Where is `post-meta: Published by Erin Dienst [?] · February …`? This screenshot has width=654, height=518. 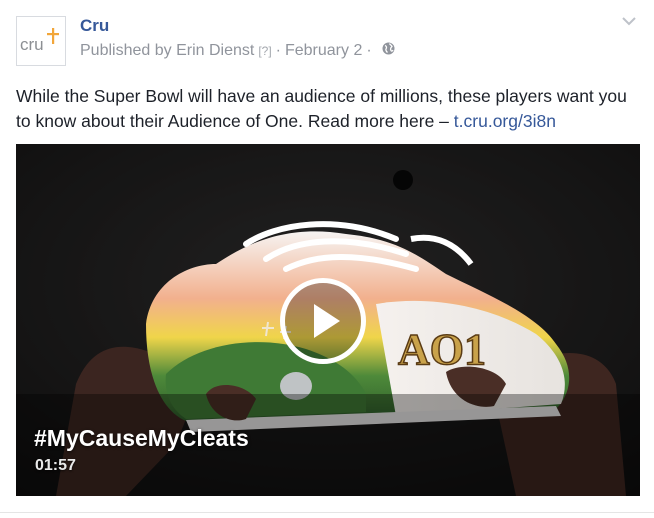 post-meta: Published by Erin Dienst [?] · February … is located at coordinates (237, 51).